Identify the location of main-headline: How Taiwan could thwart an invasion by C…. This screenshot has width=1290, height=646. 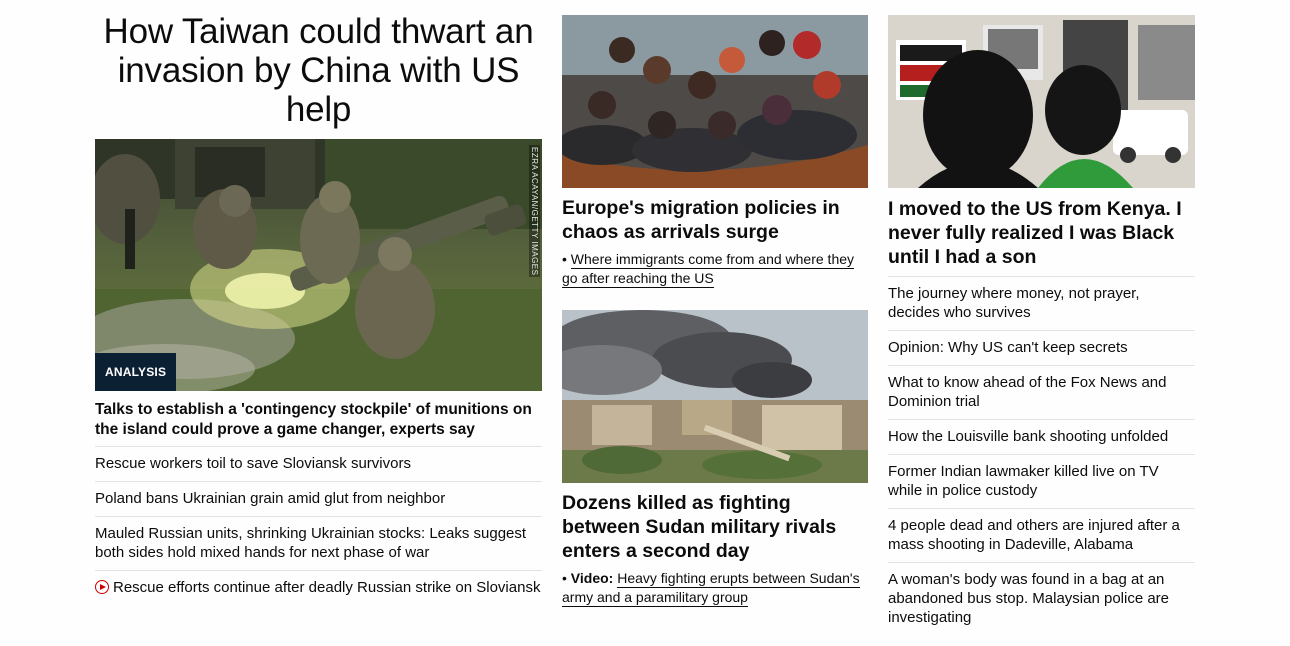
(318, 70).